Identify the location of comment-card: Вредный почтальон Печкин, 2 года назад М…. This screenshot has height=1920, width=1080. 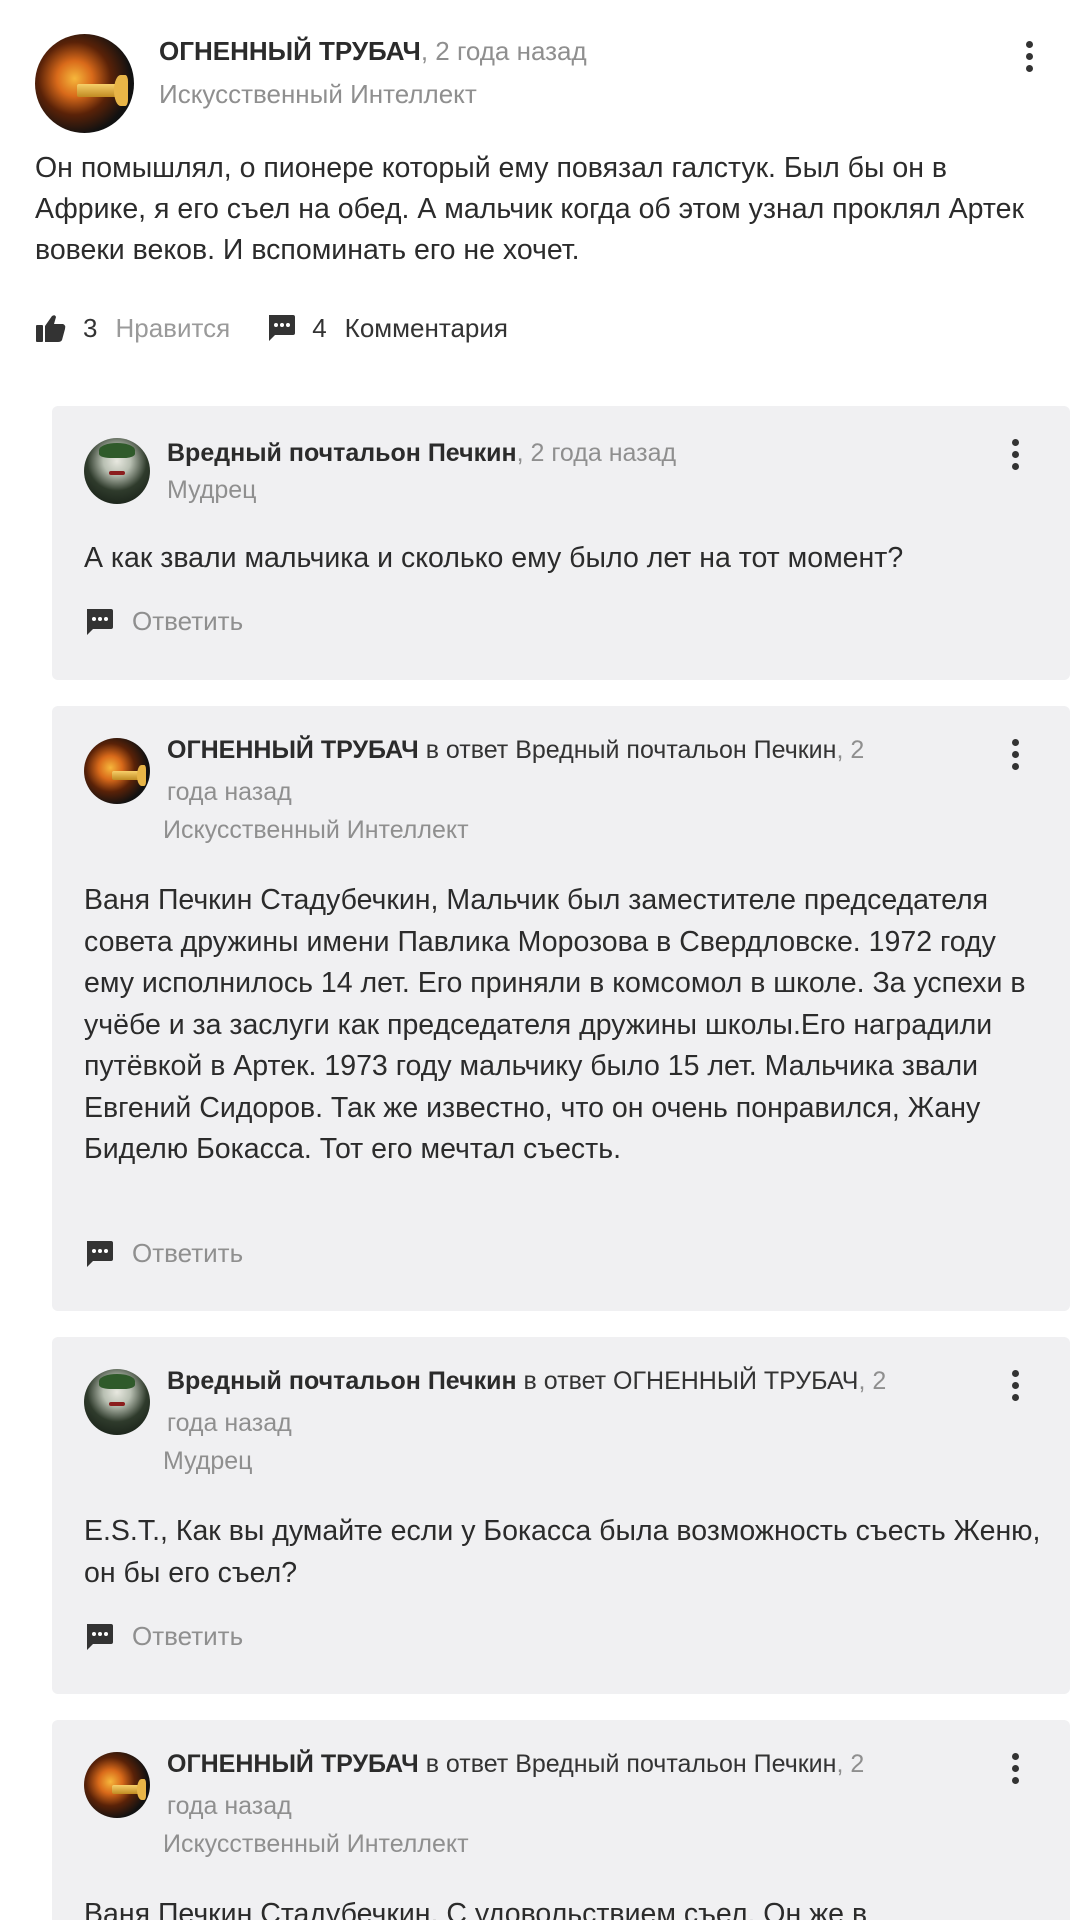
(561, 543).